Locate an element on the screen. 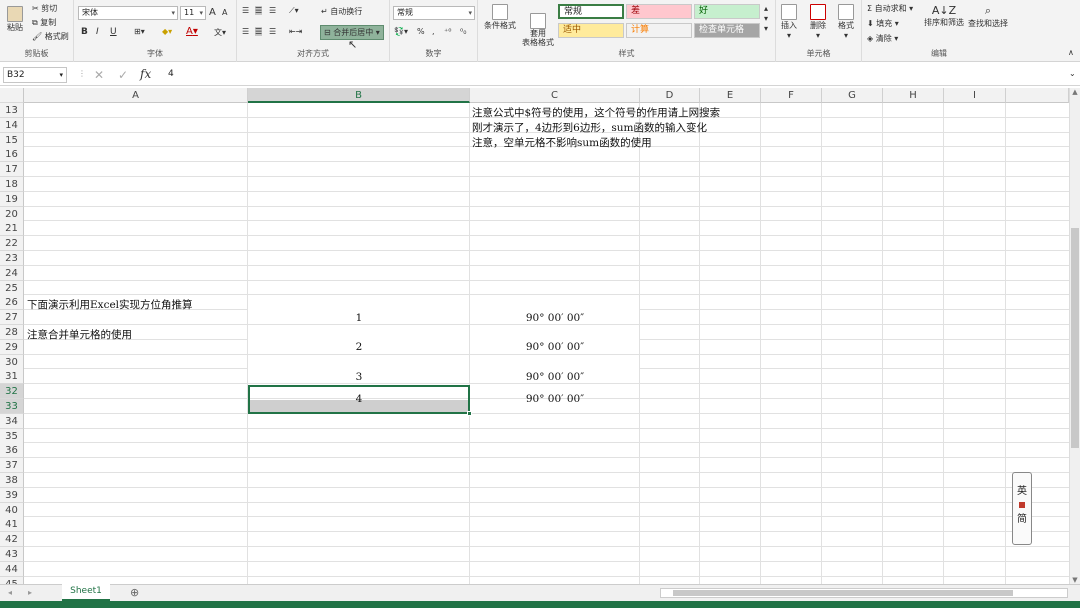 This screenshot has width=1080, height=608. add-sheet-icon: ⊕ is located at coordinates (134, 592).